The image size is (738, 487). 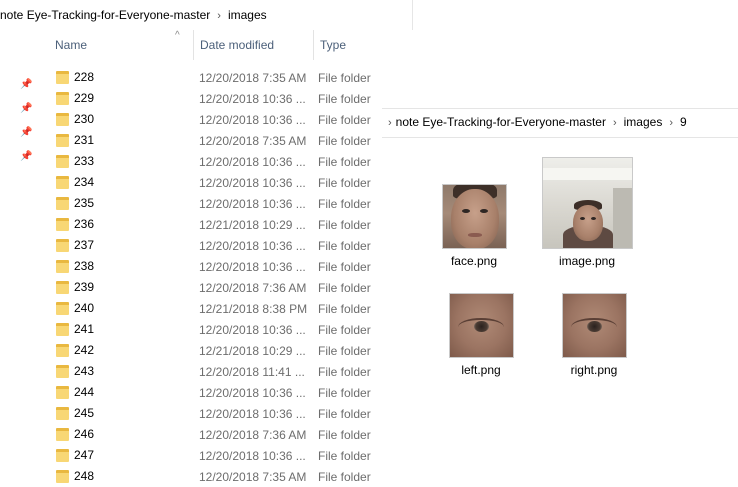 I want to click on item-name: 234, so click(x=84, y=182).